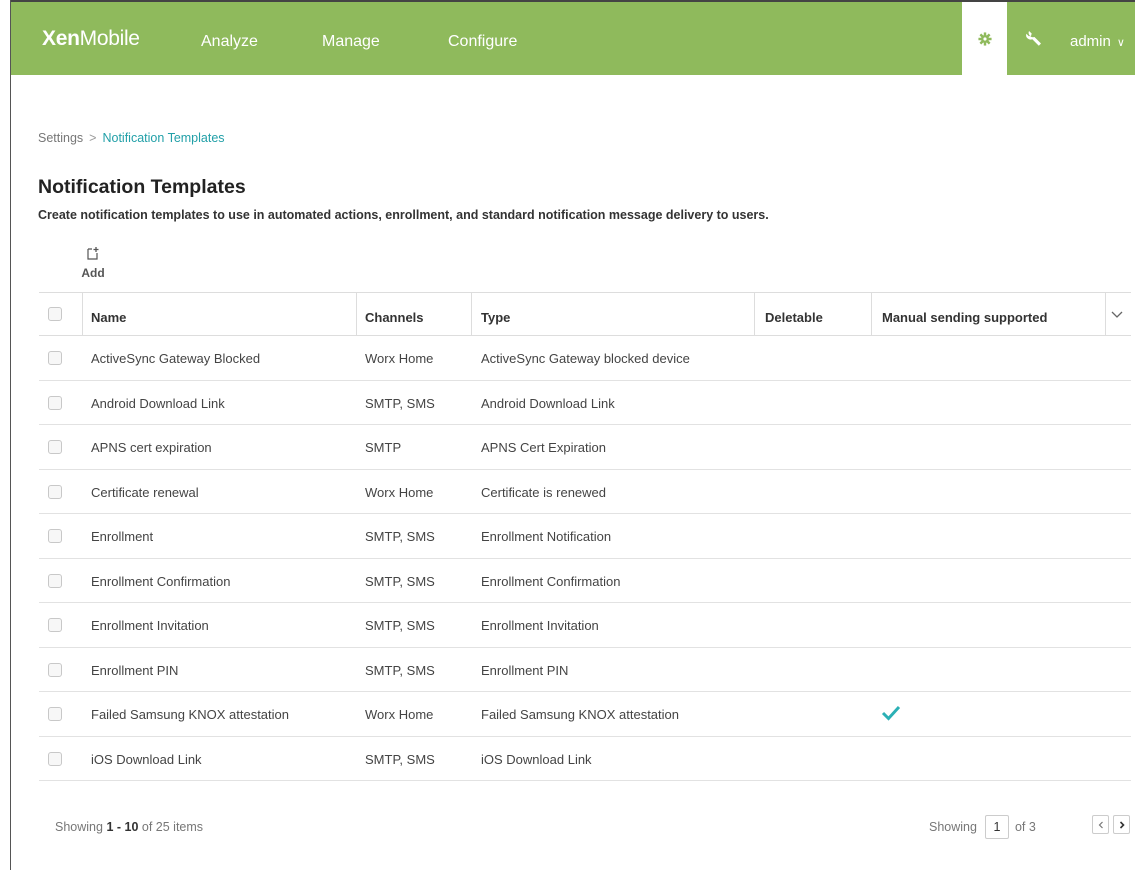 The image size is (1135, 870). I want to click on cell-name: Enrollment, so click(122, 536).